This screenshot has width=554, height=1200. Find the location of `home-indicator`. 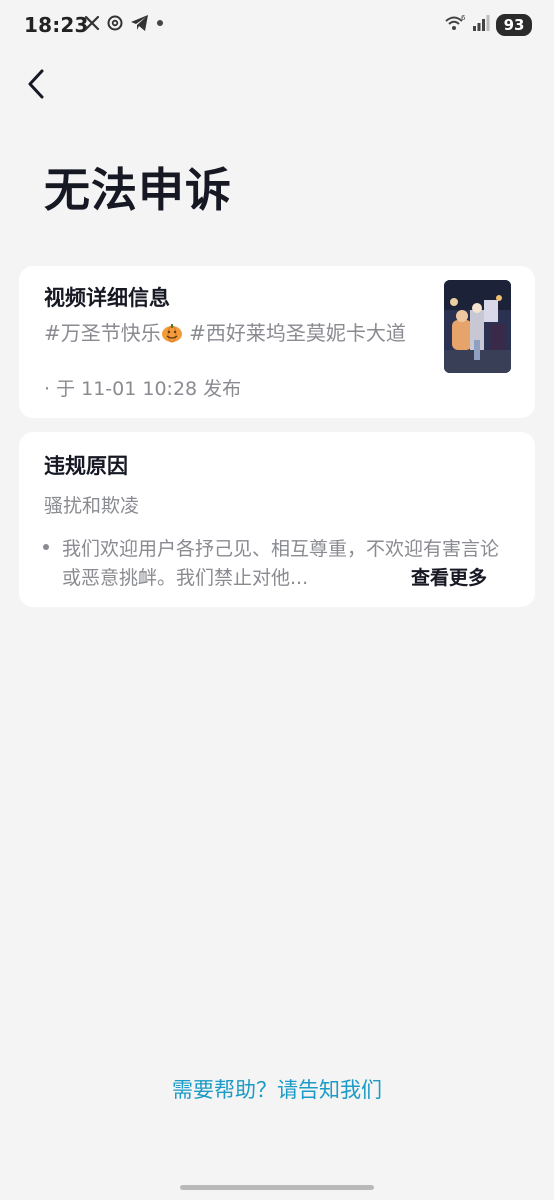

home-indicator is located at coordinates (277, 1187).